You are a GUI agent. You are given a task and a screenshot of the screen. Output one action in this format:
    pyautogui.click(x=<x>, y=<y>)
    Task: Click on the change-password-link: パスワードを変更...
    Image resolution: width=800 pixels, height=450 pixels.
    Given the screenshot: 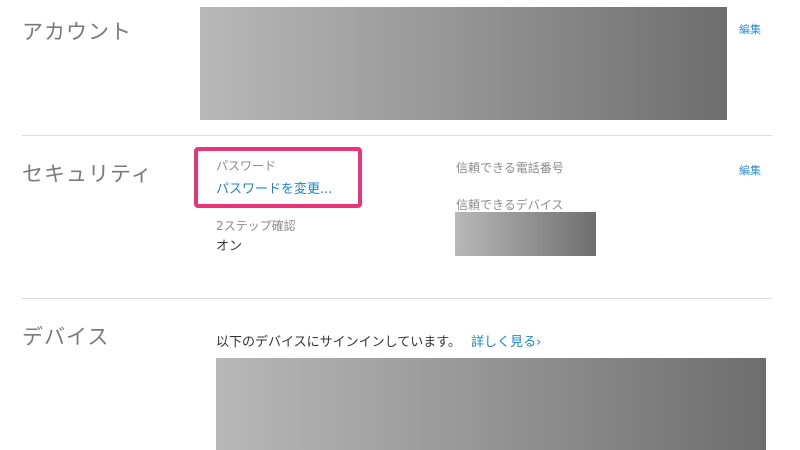 What is the action you would take?
    pyautogui.click(x=274, y=187)
    